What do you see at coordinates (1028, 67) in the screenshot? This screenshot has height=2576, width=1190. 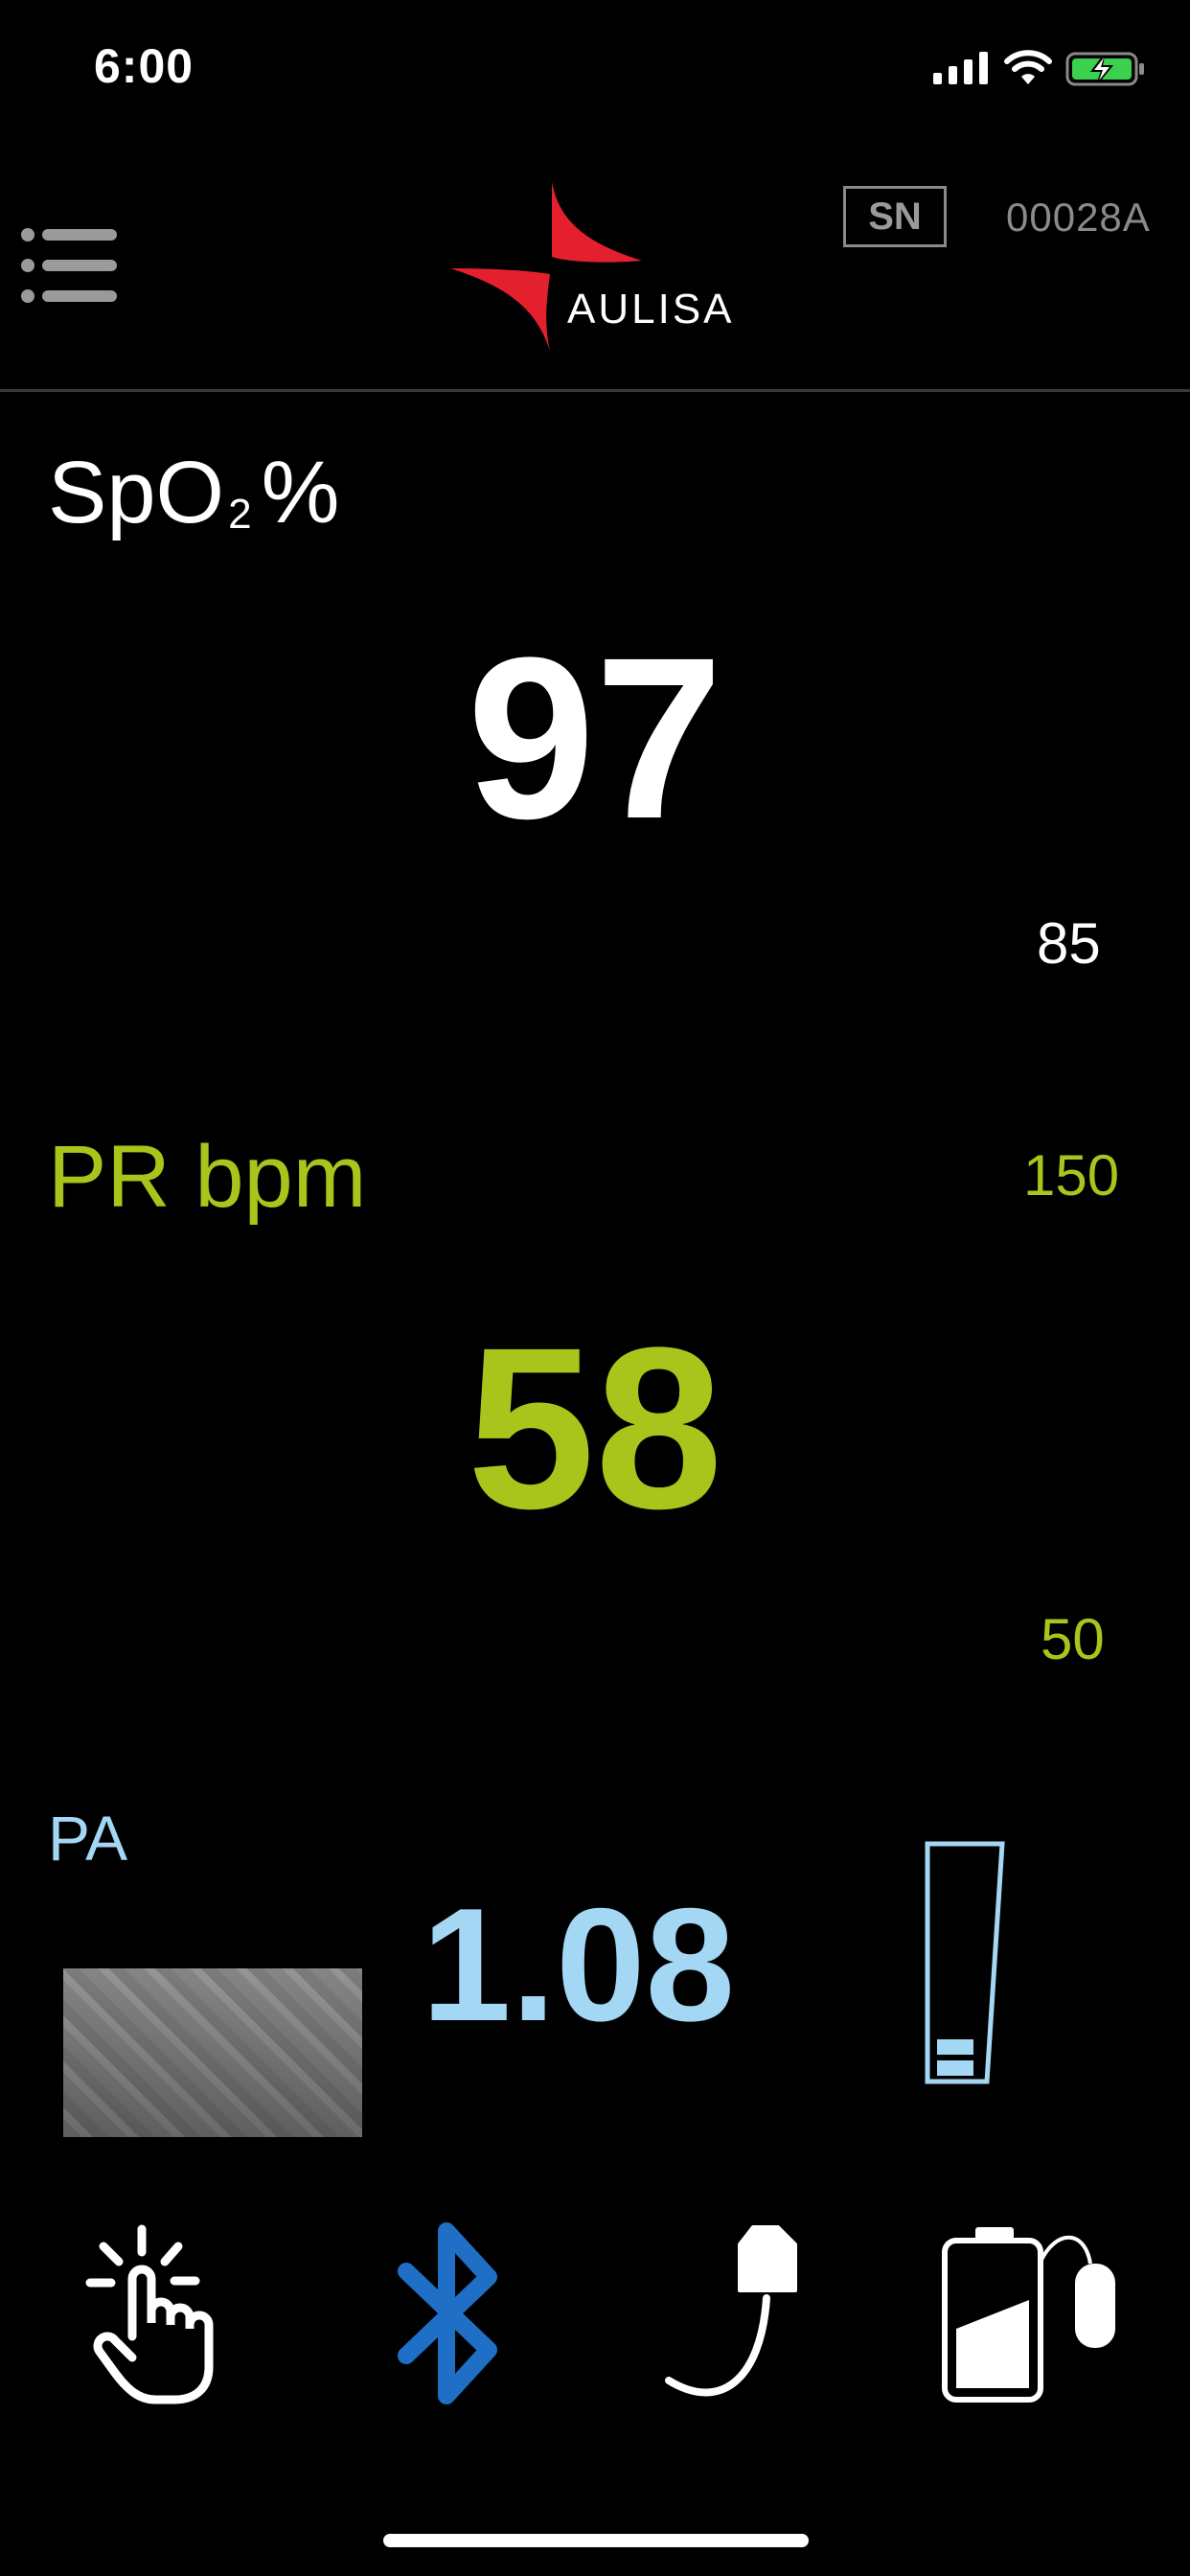 I see `wifi-icon` at bounding box center [1028, 67].